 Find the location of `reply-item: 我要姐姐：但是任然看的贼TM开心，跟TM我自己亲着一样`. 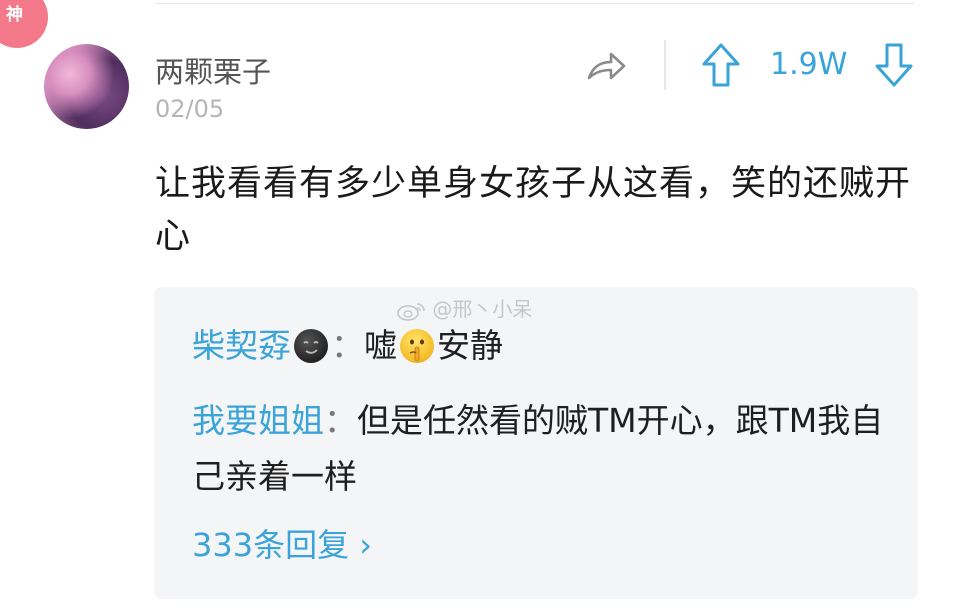

reply-item: 我要姐姐：但是任然看的贼TM开心，跟TM我自己亲着一样 is located at coordinates (542, 449).